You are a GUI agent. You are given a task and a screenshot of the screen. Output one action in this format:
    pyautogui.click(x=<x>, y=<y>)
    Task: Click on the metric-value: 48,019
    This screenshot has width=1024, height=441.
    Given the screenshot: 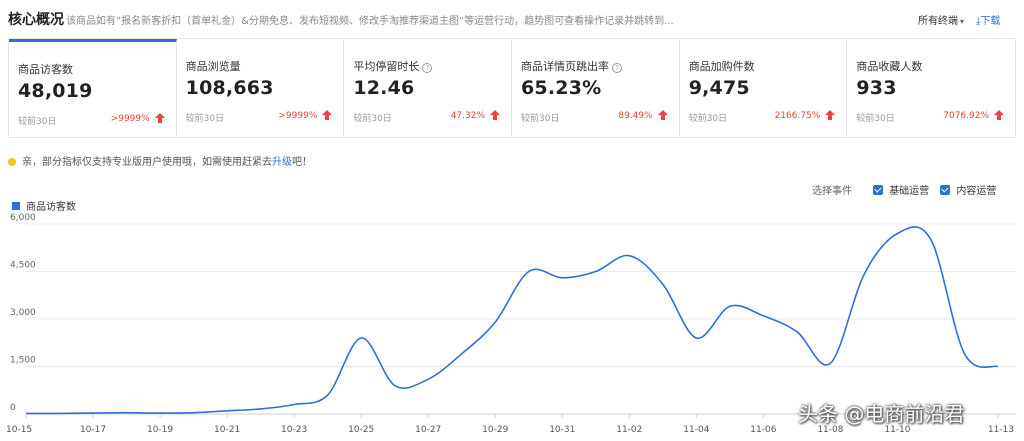 What is the action you would take?
    pyautogui.click(x=55, y=91)
    